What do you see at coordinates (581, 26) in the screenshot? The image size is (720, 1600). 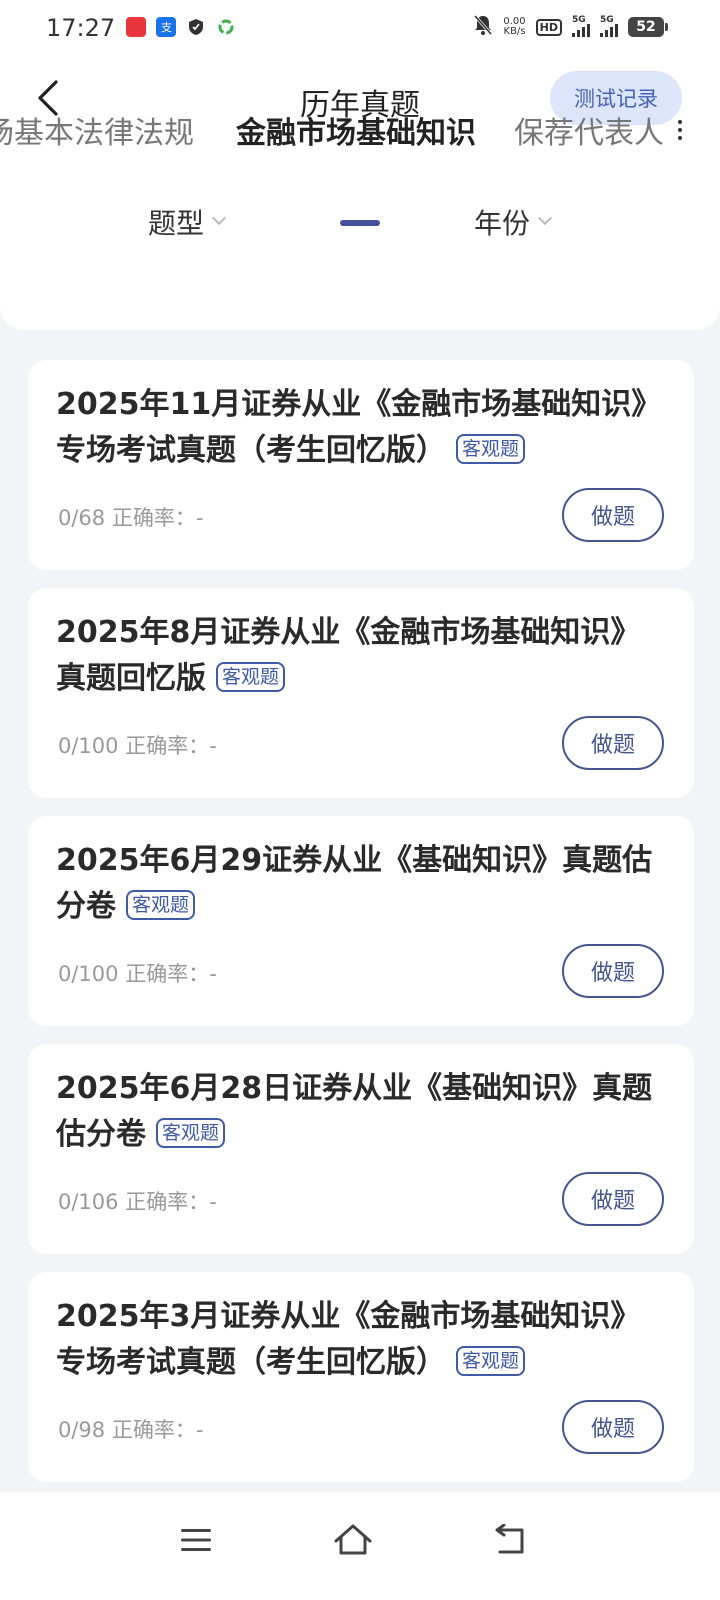 I see `signal-icon-1: 5G` at bounding box center [581, 26].